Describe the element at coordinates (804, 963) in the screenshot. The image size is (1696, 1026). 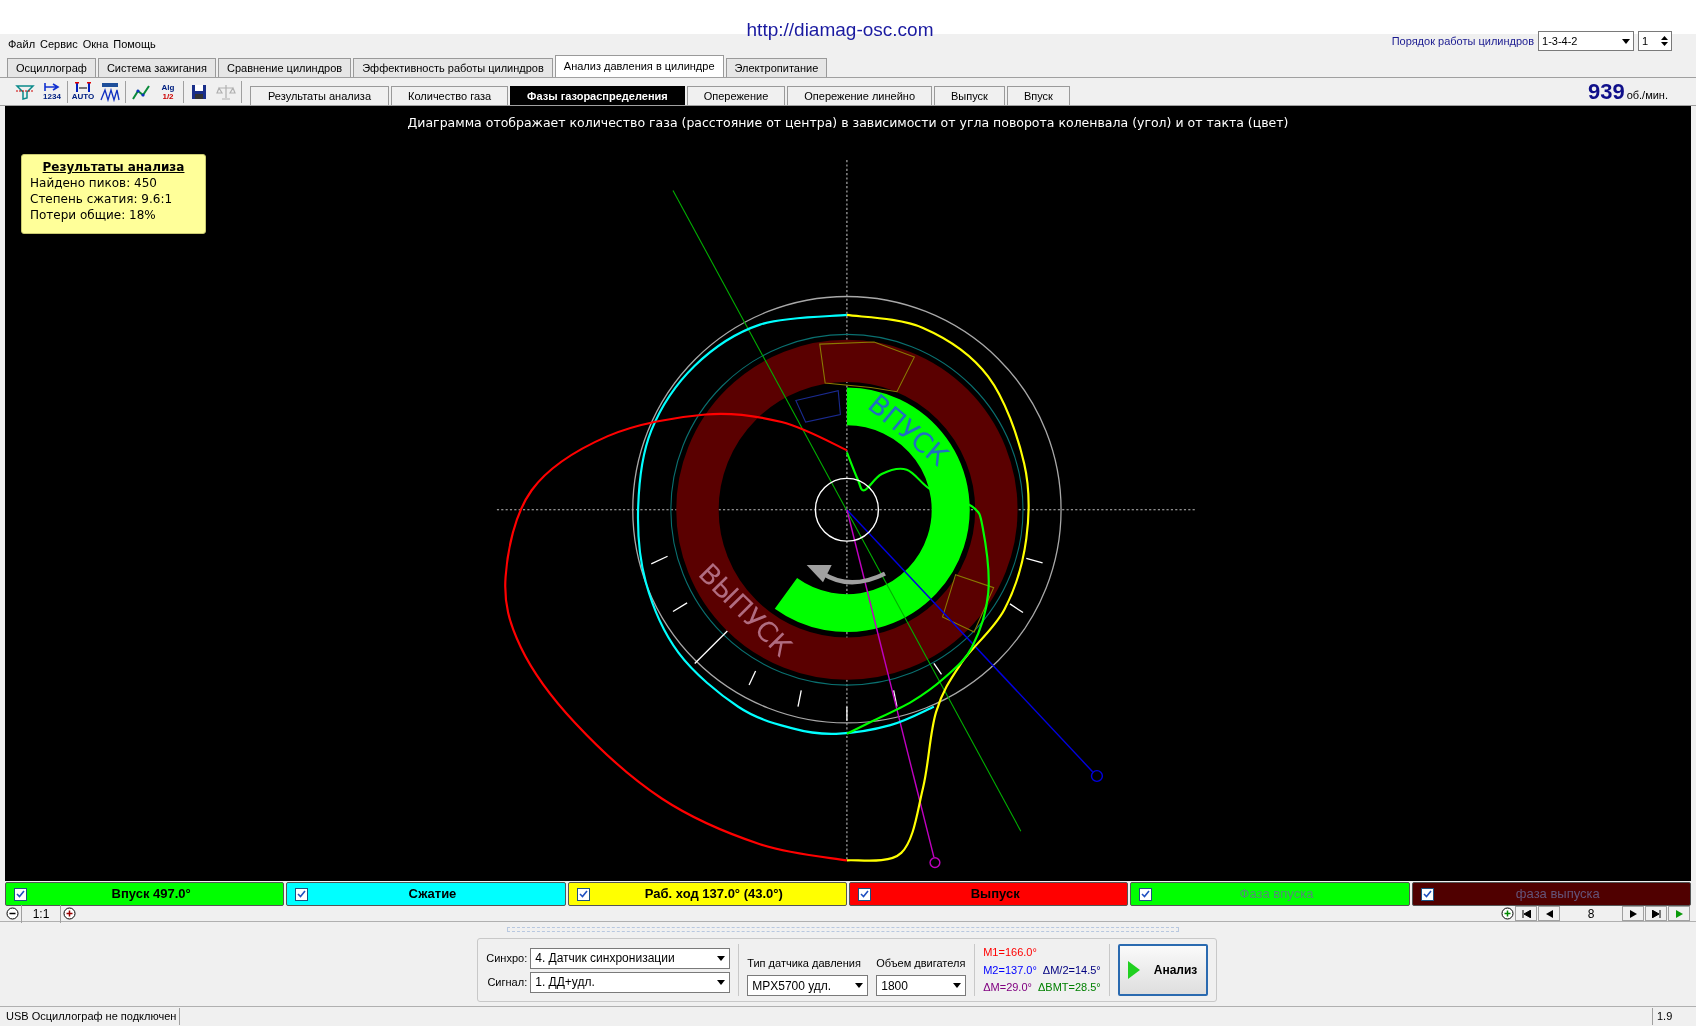
I see `sensor-type-label: Тип датчика давления` at that location.